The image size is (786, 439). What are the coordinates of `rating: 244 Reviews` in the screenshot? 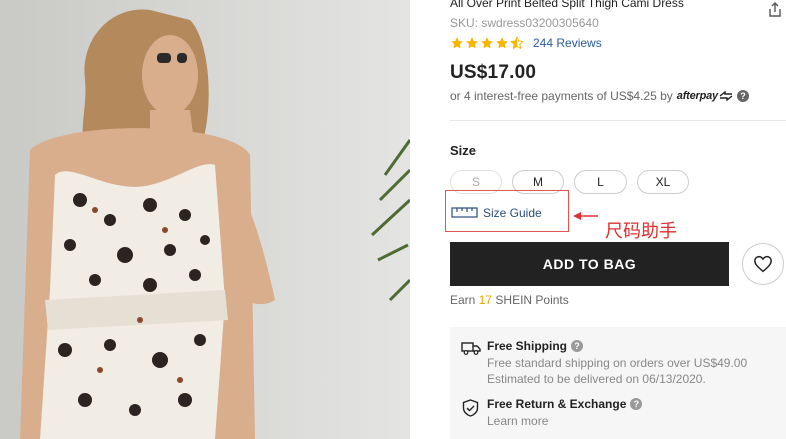 It's located at (526, 43).